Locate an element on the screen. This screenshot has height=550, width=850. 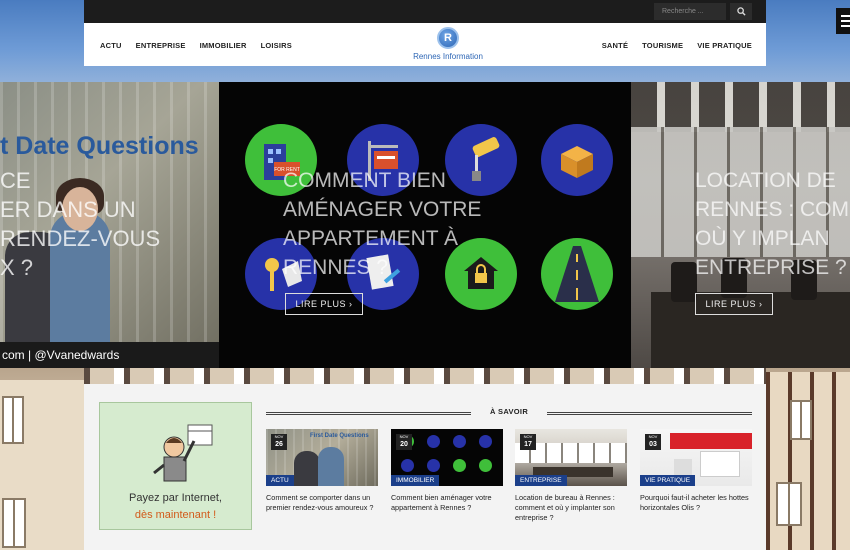
section-header: À SAVOIR is located at coordinates (509, 413).